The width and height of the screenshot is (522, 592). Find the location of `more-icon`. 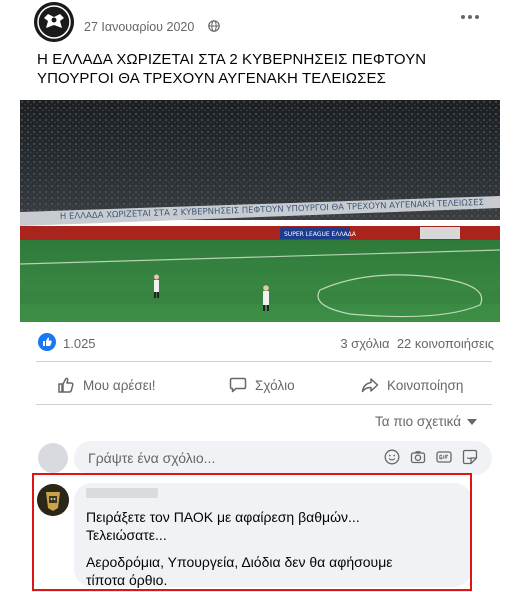

more-icon is located at coordinates (470, 17).